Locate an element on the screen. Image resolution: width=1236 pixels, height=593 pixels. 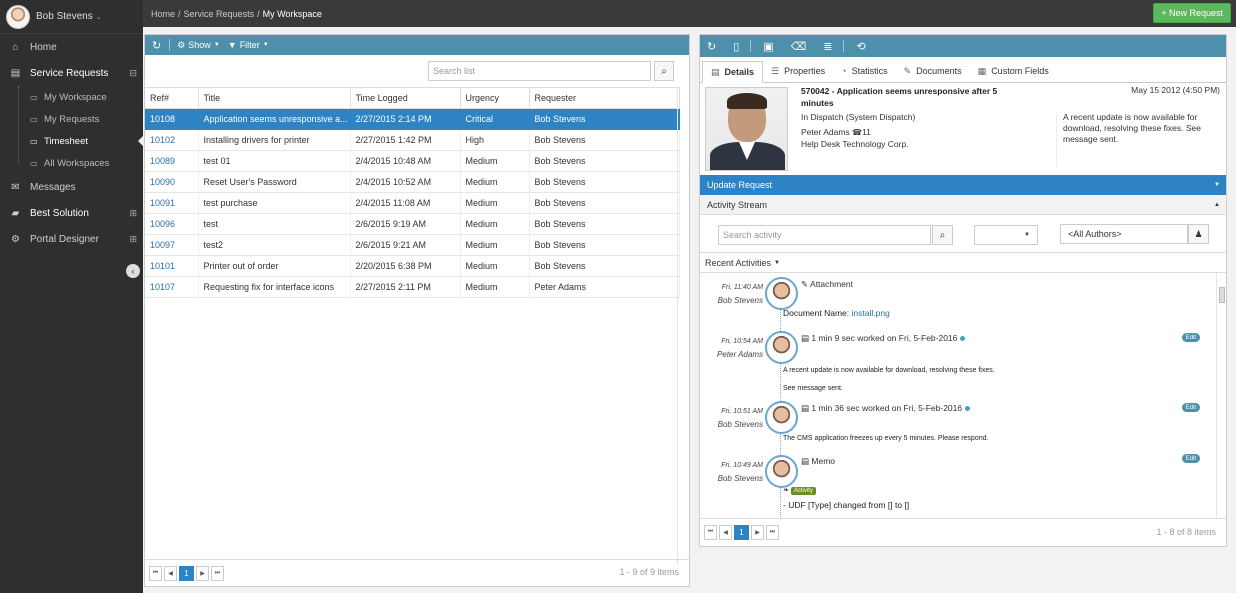
attachment-link: install.png is located at coordinates (871, 313).